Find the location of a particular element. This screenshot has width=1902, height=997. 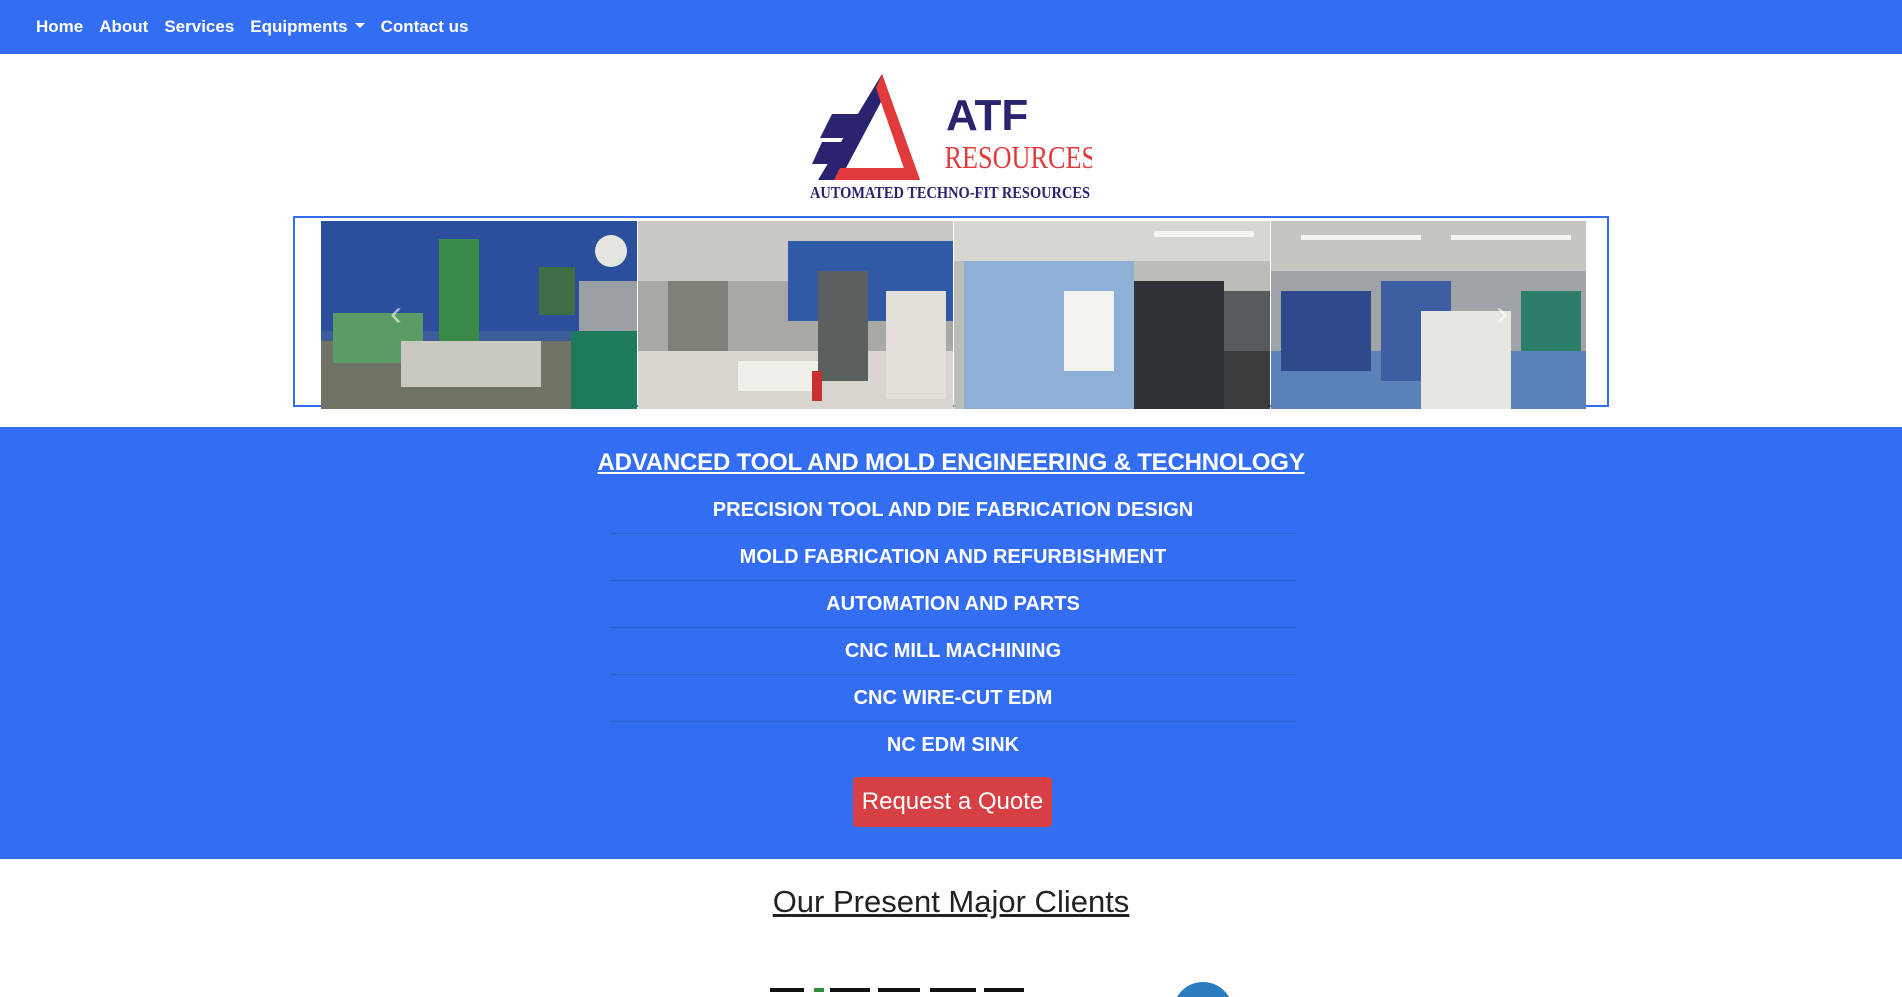

nav-contact-link: Contact us is located at coordinates (425, 26).